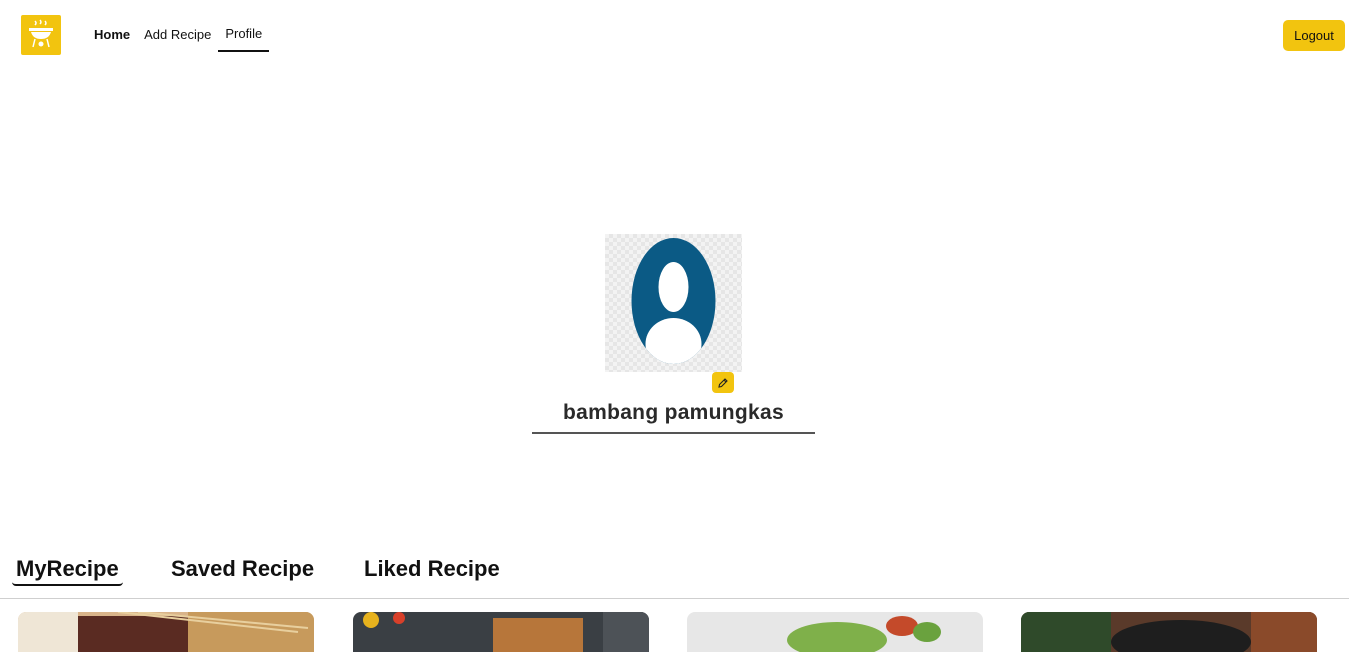 Image resolution: width=1349 pixels, height=652 pixels. What do you see at coordinates (112, 38) in the screenshot?
I see `nav-link-home: Home` at bounding box center [112, 38].